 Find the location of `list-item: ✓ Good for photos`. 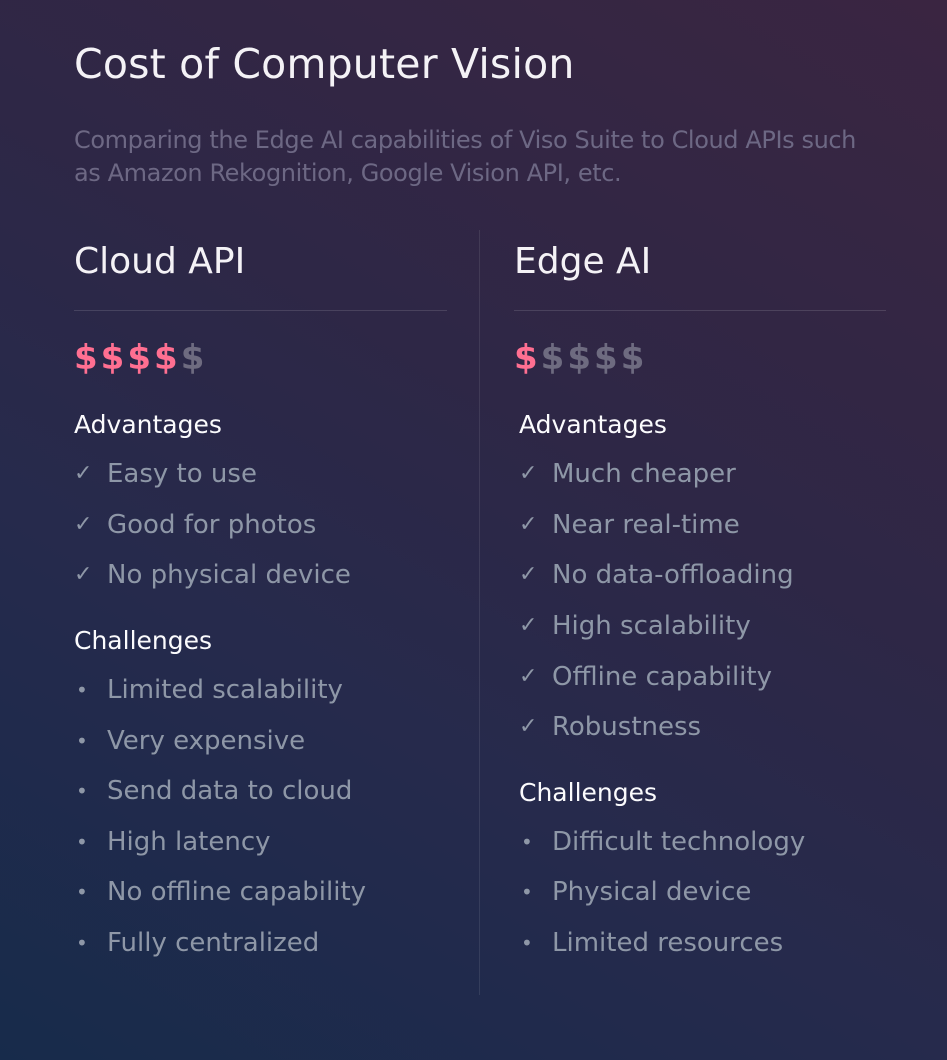

list-item: ✓ Good for photos is located at coordinates (260, 525).